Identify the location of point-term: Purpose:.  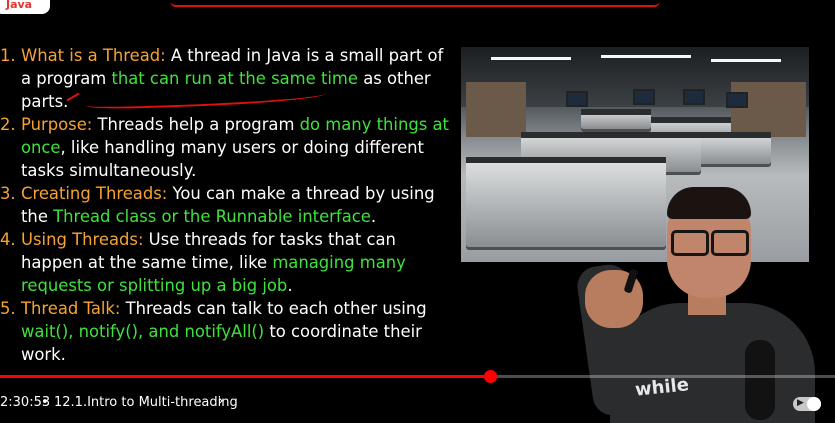
(57, 124).